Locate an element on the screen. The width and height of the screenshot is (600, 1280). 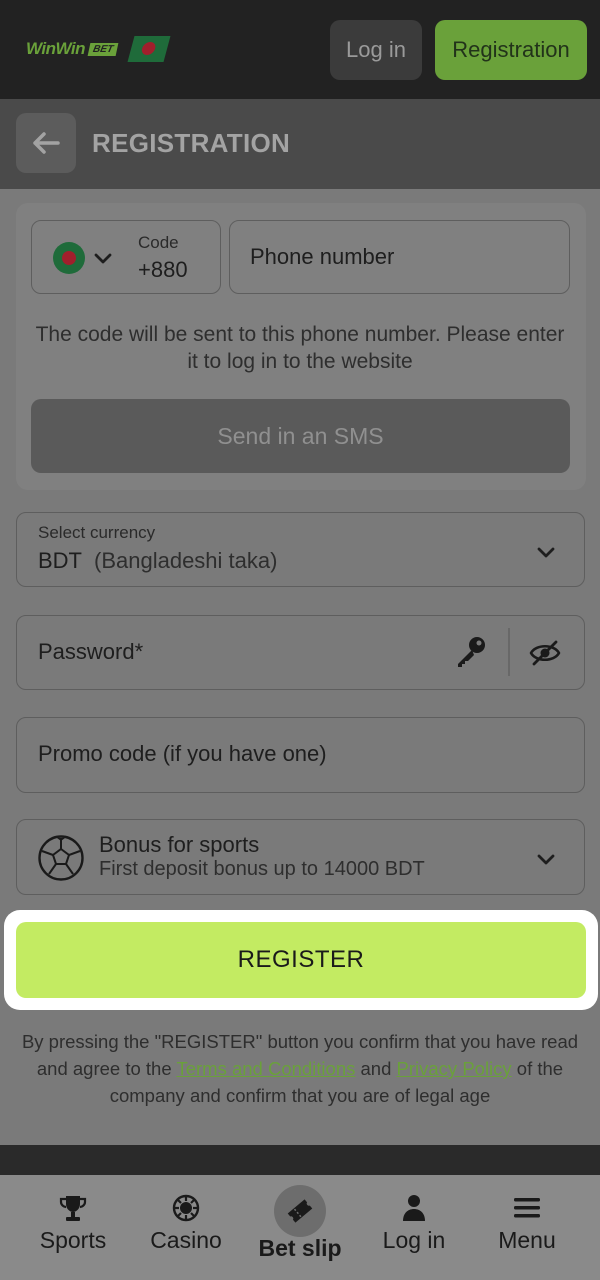
nav-menu-label: Menu is located at coordinates (527, 1240).